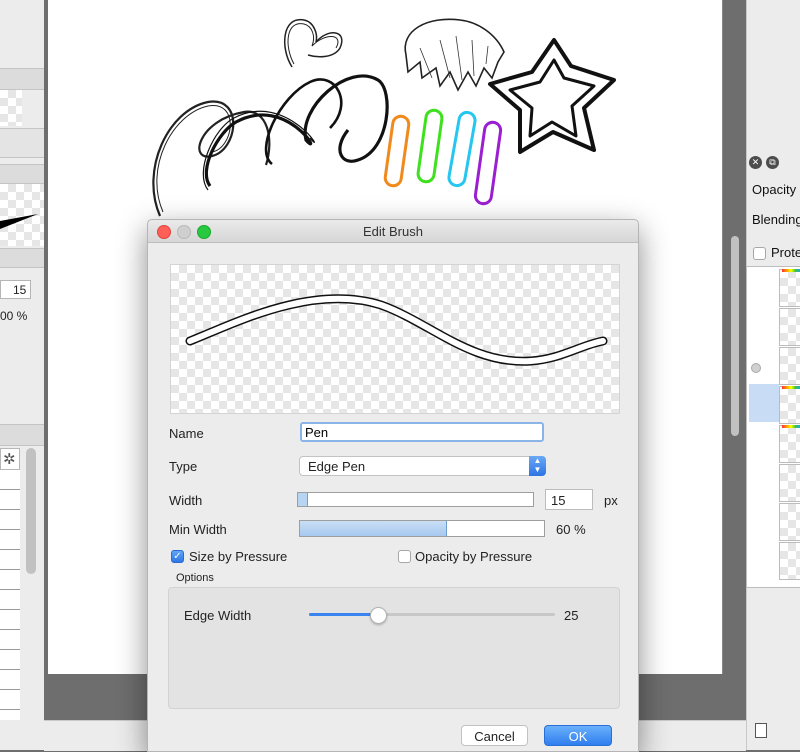  What do you see at coordinates (571, 615) in the screenshot?
I see `edge-width-value: 25` at bounding box center [571, 615].